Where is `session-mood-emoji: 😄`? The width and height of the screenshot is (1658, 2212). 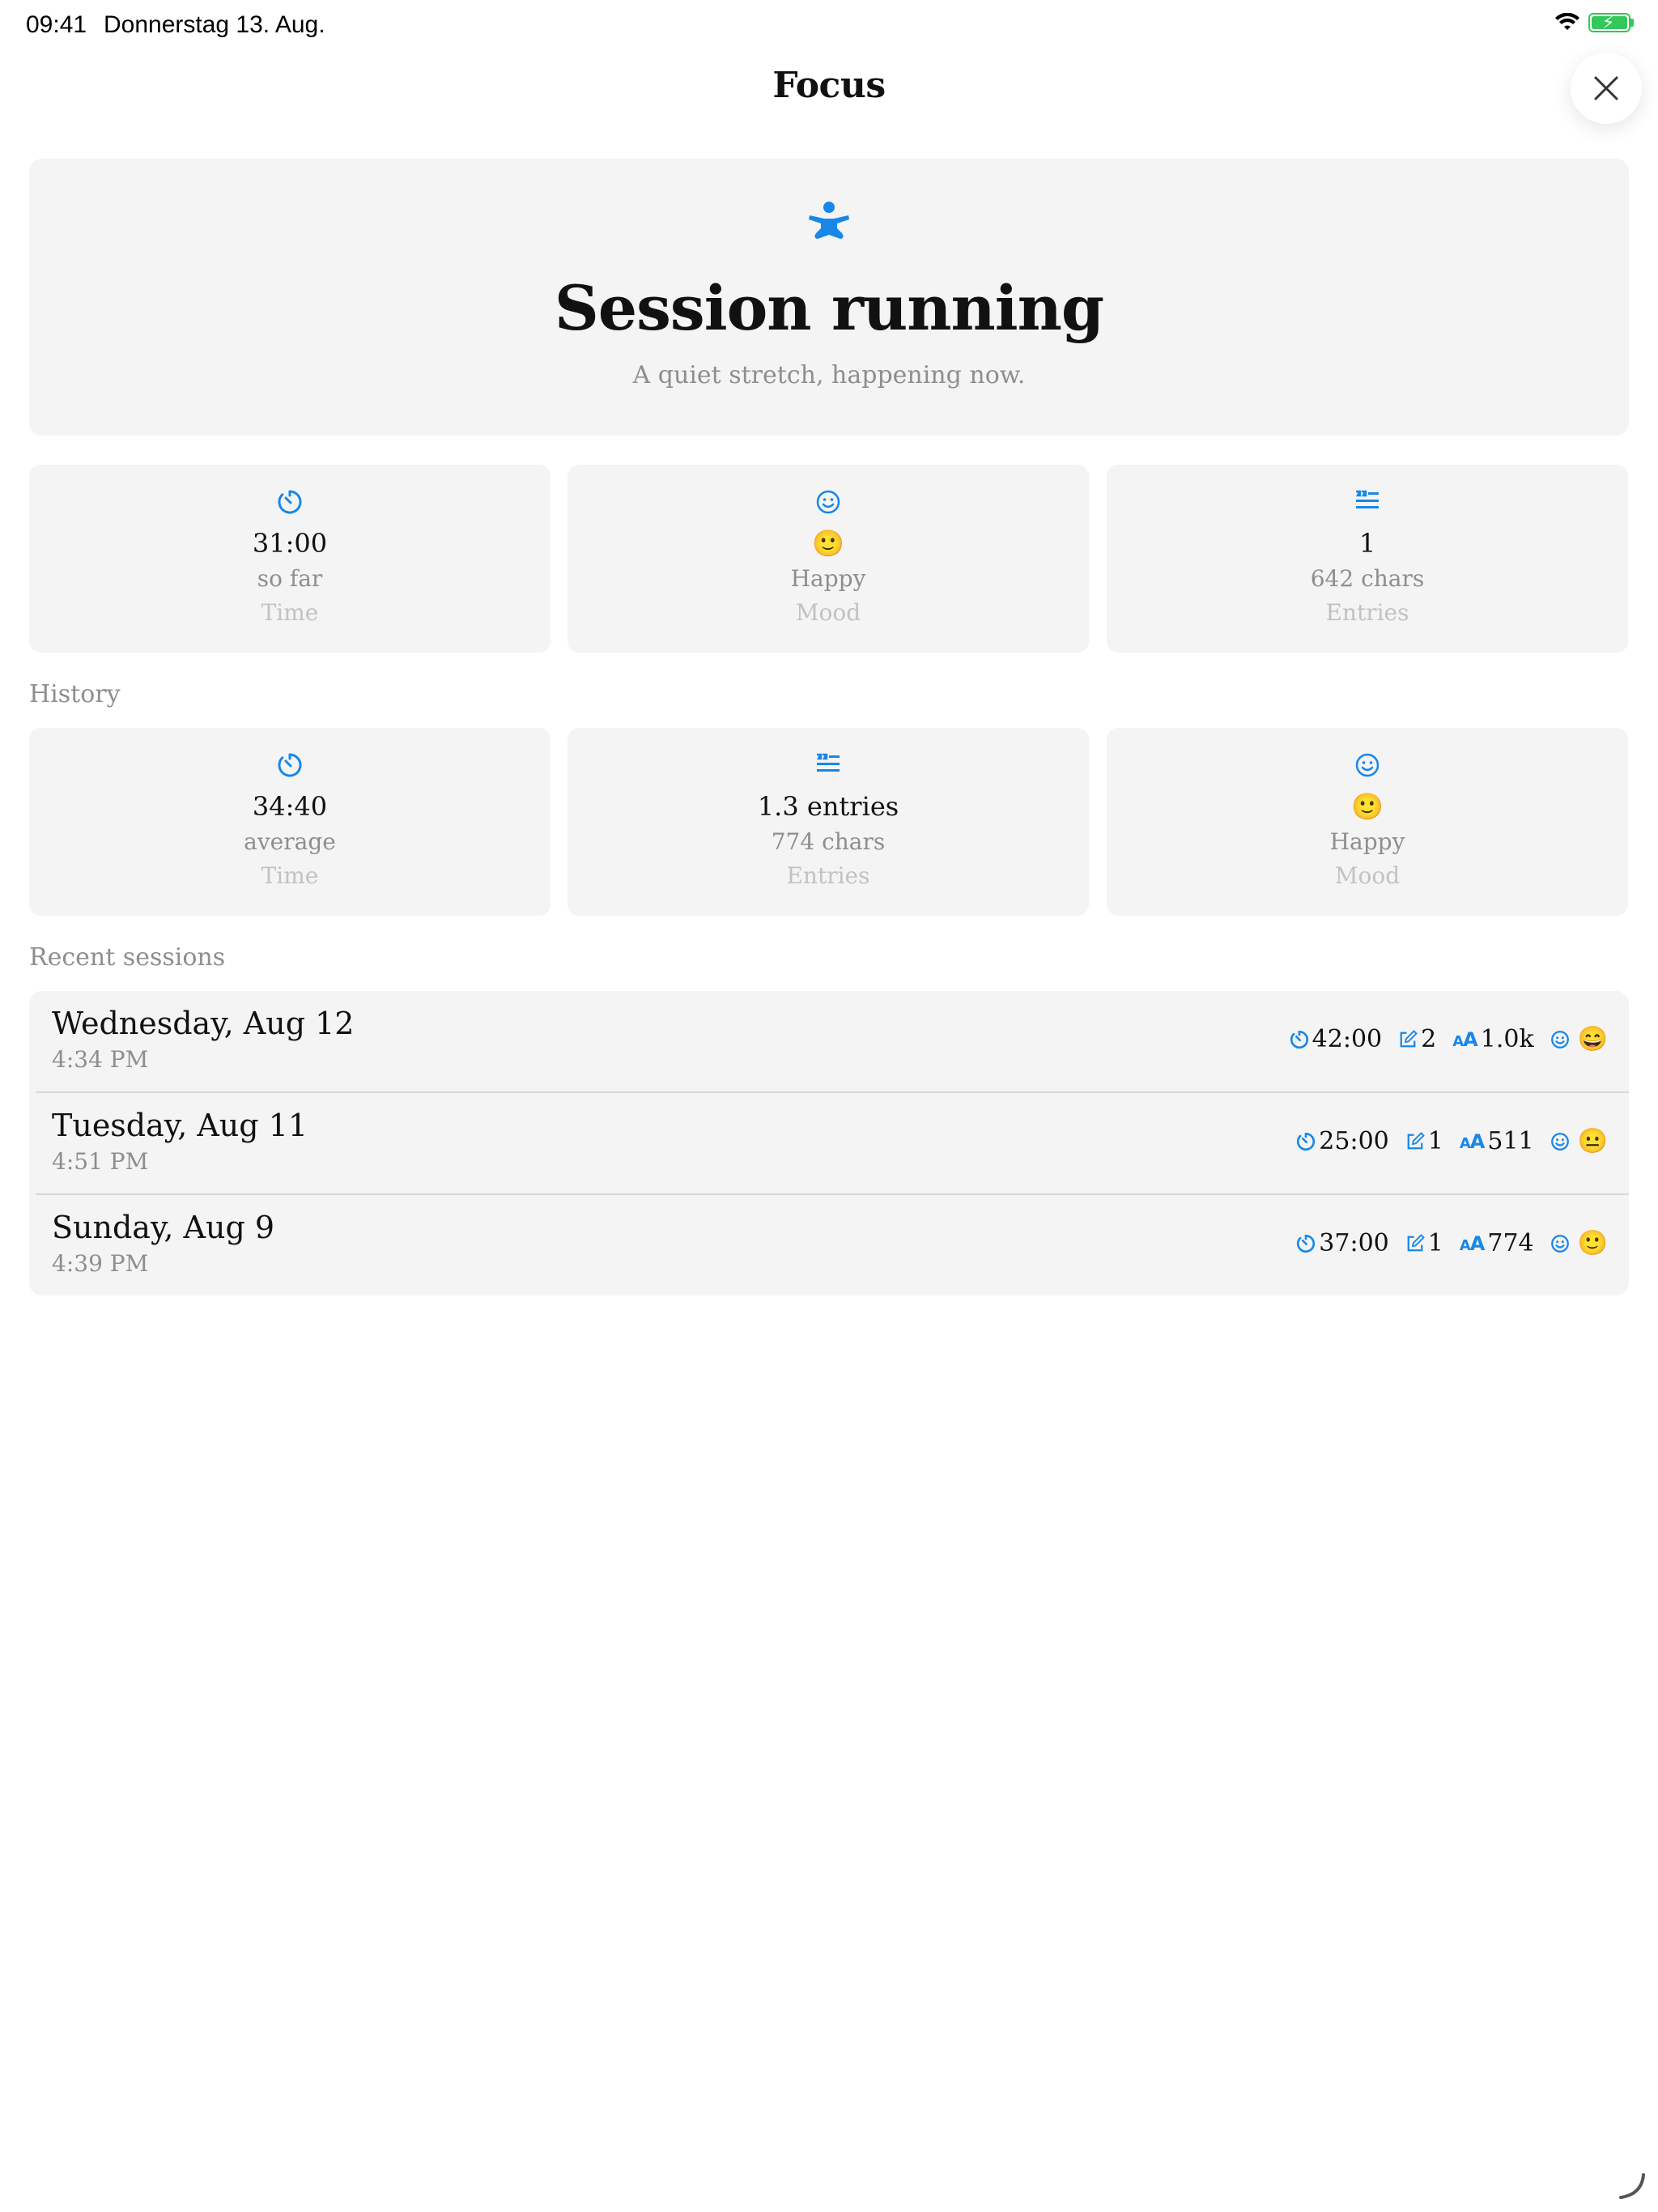 session-mood-emoji: 😄 is located at coordinates (1592, 1039).